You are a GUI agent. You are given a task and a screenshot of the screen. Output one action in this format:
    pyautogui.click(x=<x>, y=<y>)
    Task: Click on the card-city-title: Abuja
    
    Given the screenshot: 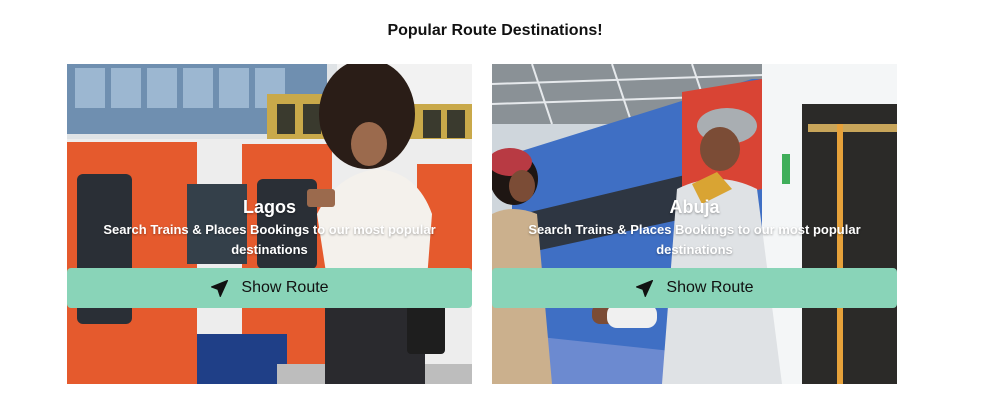 What is the action you would take?
    pyautogui.click(x=694, y=207)
    